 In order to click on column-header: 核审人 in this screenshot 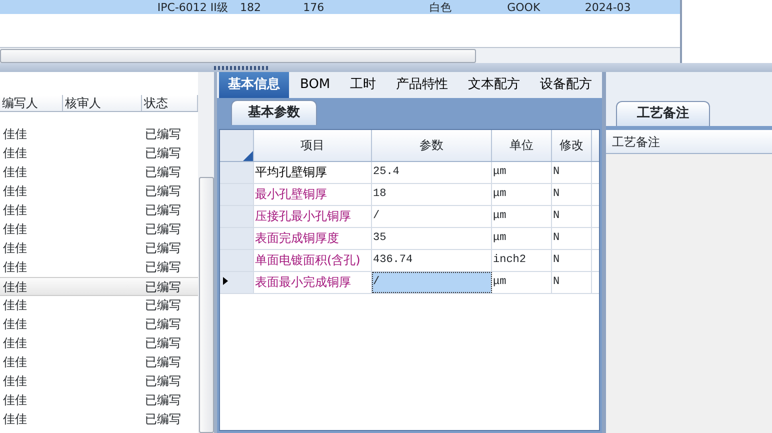, I will do `click(102, 103)`.